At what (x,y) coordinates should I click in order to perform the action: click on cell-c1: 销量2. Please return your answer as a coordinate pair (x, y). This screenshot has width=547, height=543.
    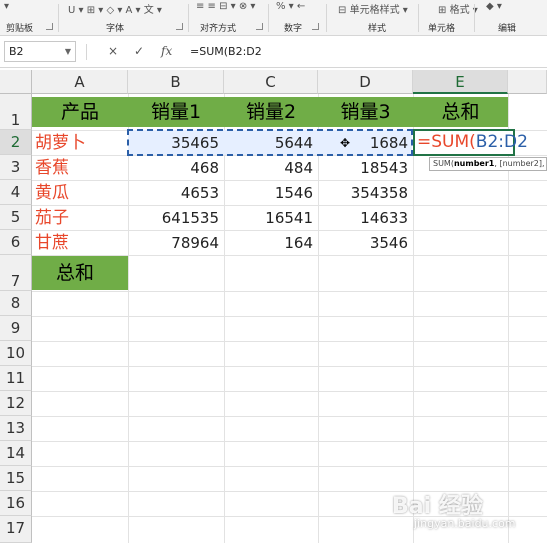
    Looking at the image, I should click on (271, 112).